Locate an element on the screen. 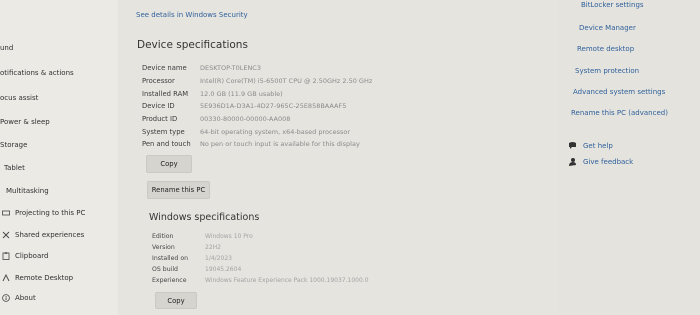  give-feedback-link: Give feedback is located at coordinates (600, 161).